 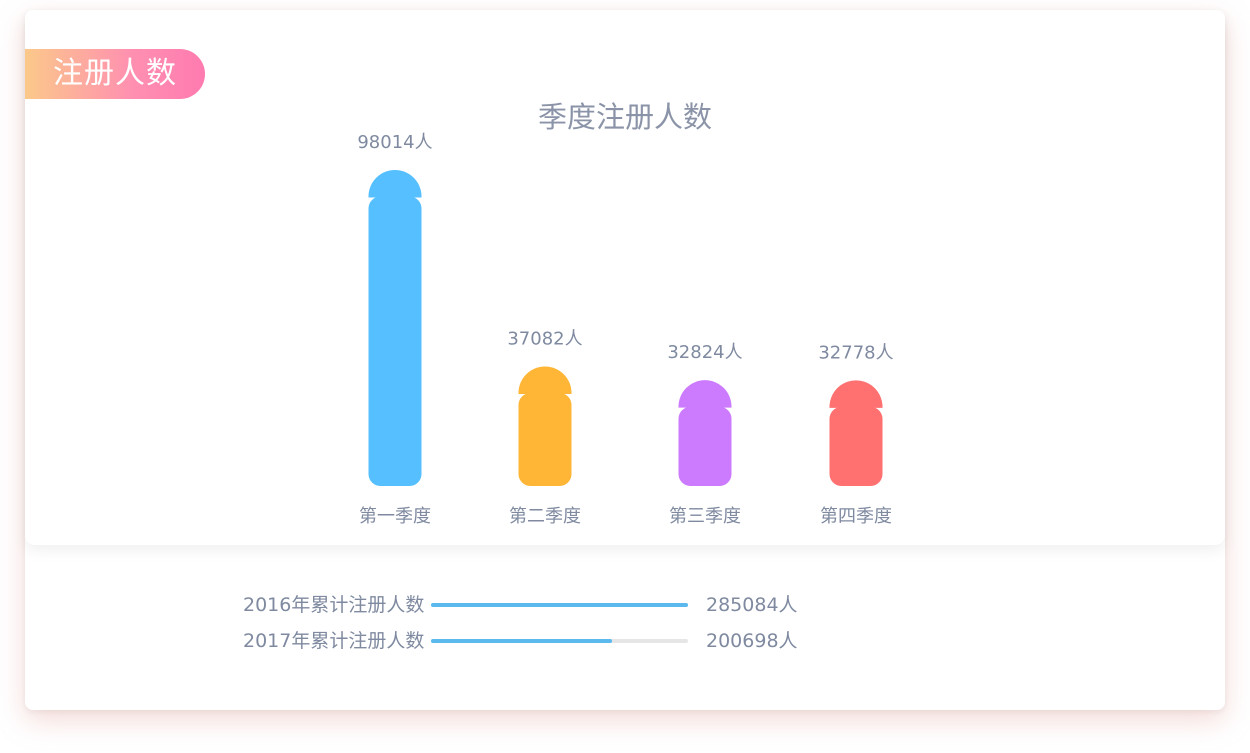 What do you see at coordinates (752, 605) in the screenshot?
I see `summary-value: 285084人` at bounding box center [752, 605].